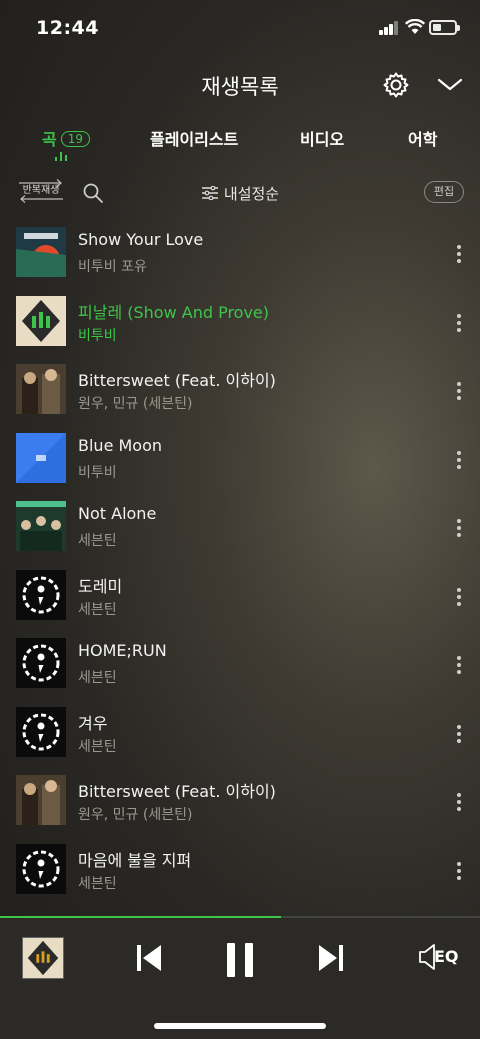 The width and height of the screenshot is (480, 1039). I want to click on battery-icon, so click(444, 27).